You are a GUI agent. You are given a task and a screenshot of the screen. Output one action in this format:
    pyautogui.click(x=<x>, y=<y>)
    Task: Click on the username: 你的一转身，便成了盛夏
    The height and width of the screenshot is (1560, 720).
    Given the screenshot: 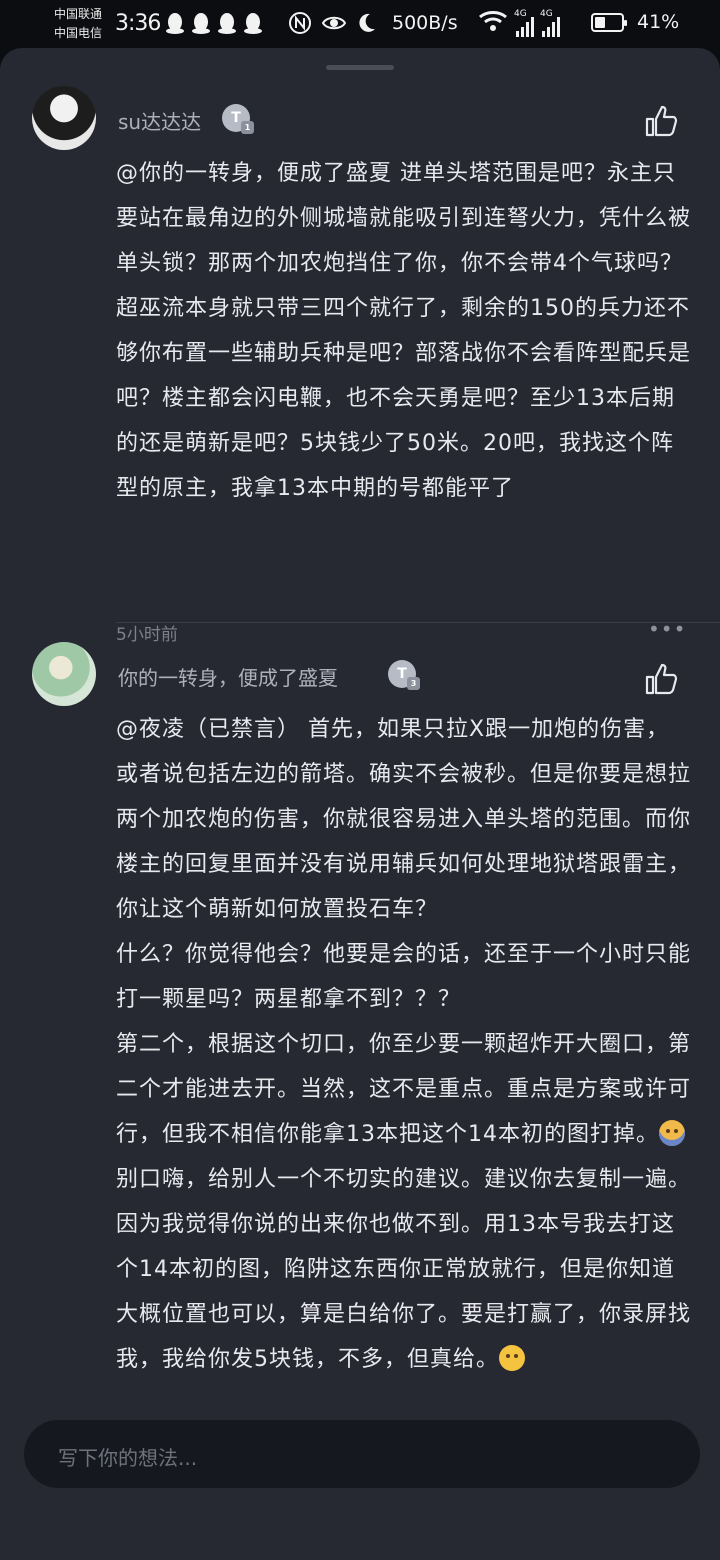 What is the action you would take?
    pyautogui.click(x=228, y=676)
    